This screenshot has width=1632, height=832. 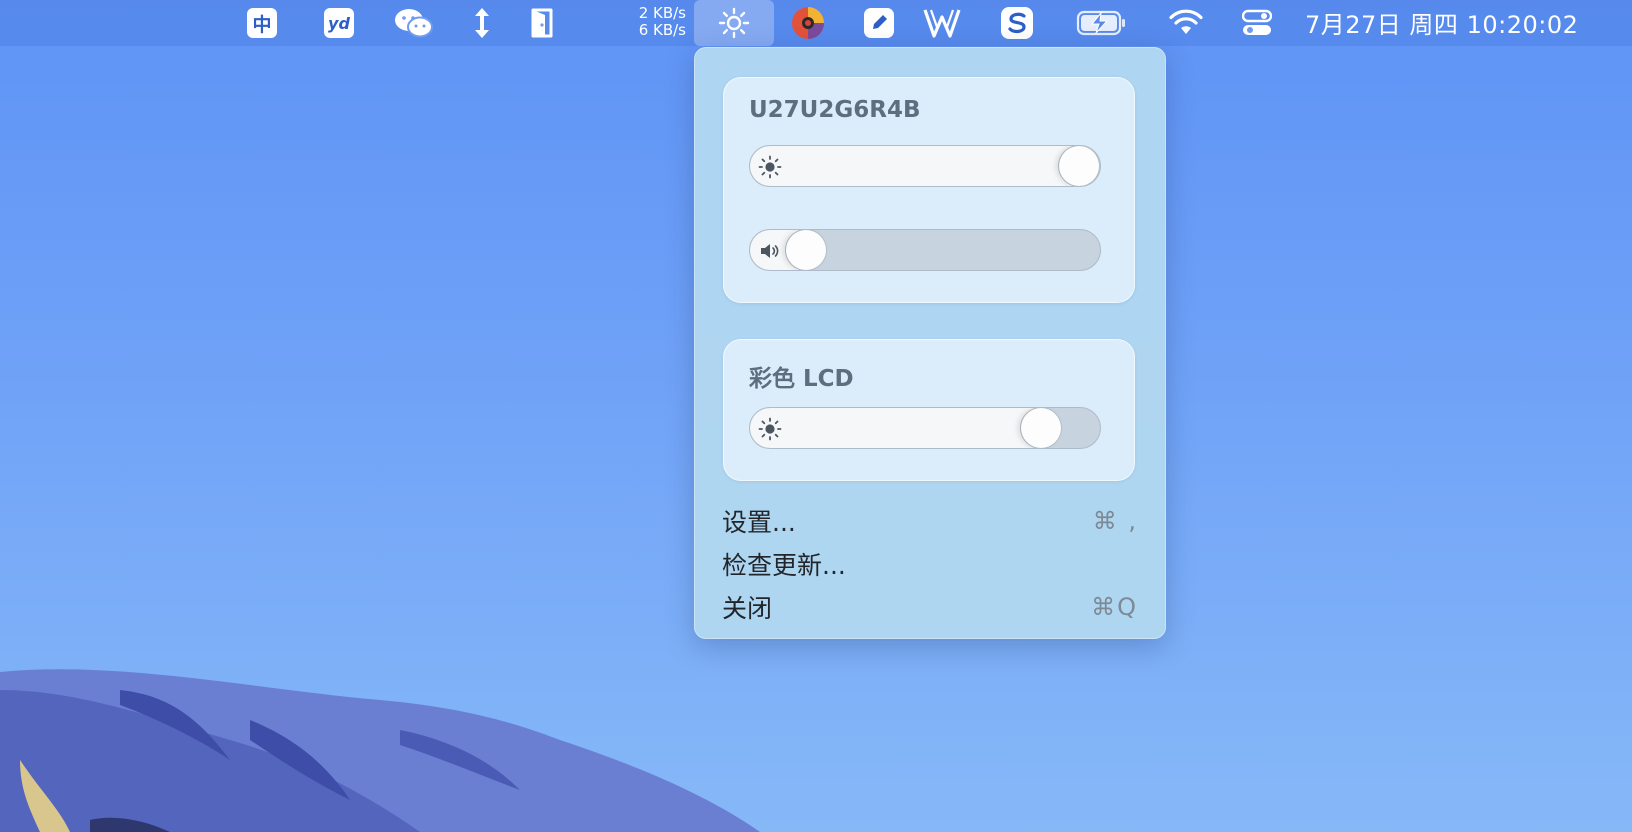 I want to click on color-app-icon, so click(x=808, y=23).